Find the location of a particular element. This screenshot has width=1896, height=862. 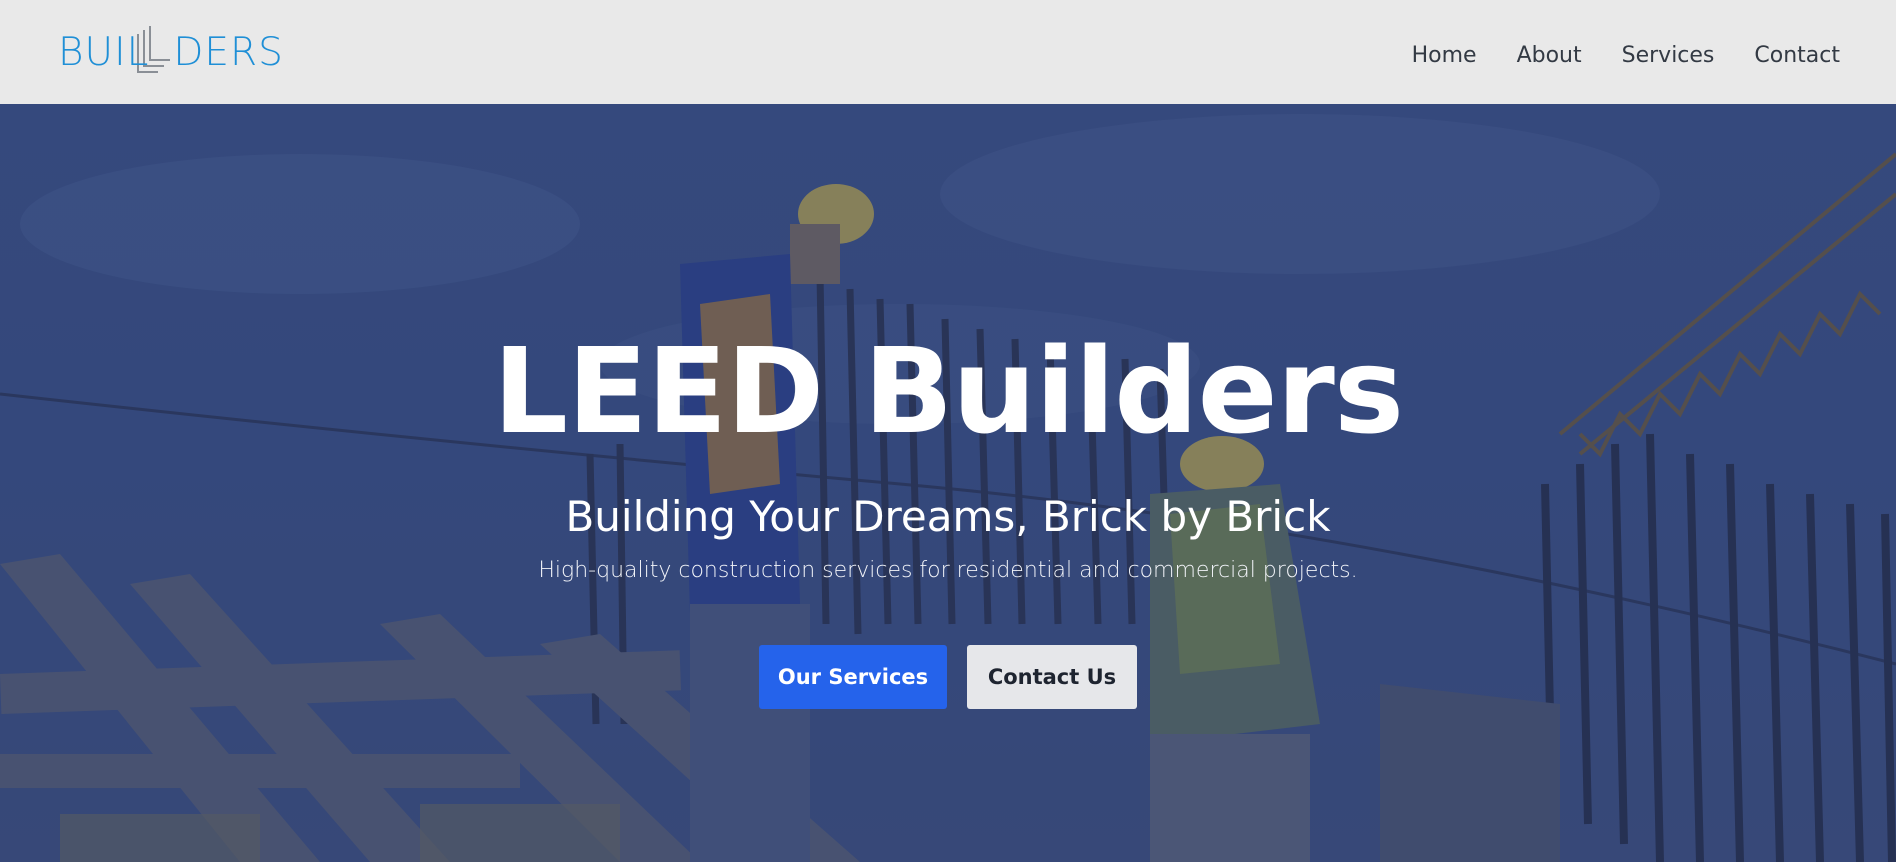

main-nav: Home About Services Contact is located at coordinates (1626, 55).